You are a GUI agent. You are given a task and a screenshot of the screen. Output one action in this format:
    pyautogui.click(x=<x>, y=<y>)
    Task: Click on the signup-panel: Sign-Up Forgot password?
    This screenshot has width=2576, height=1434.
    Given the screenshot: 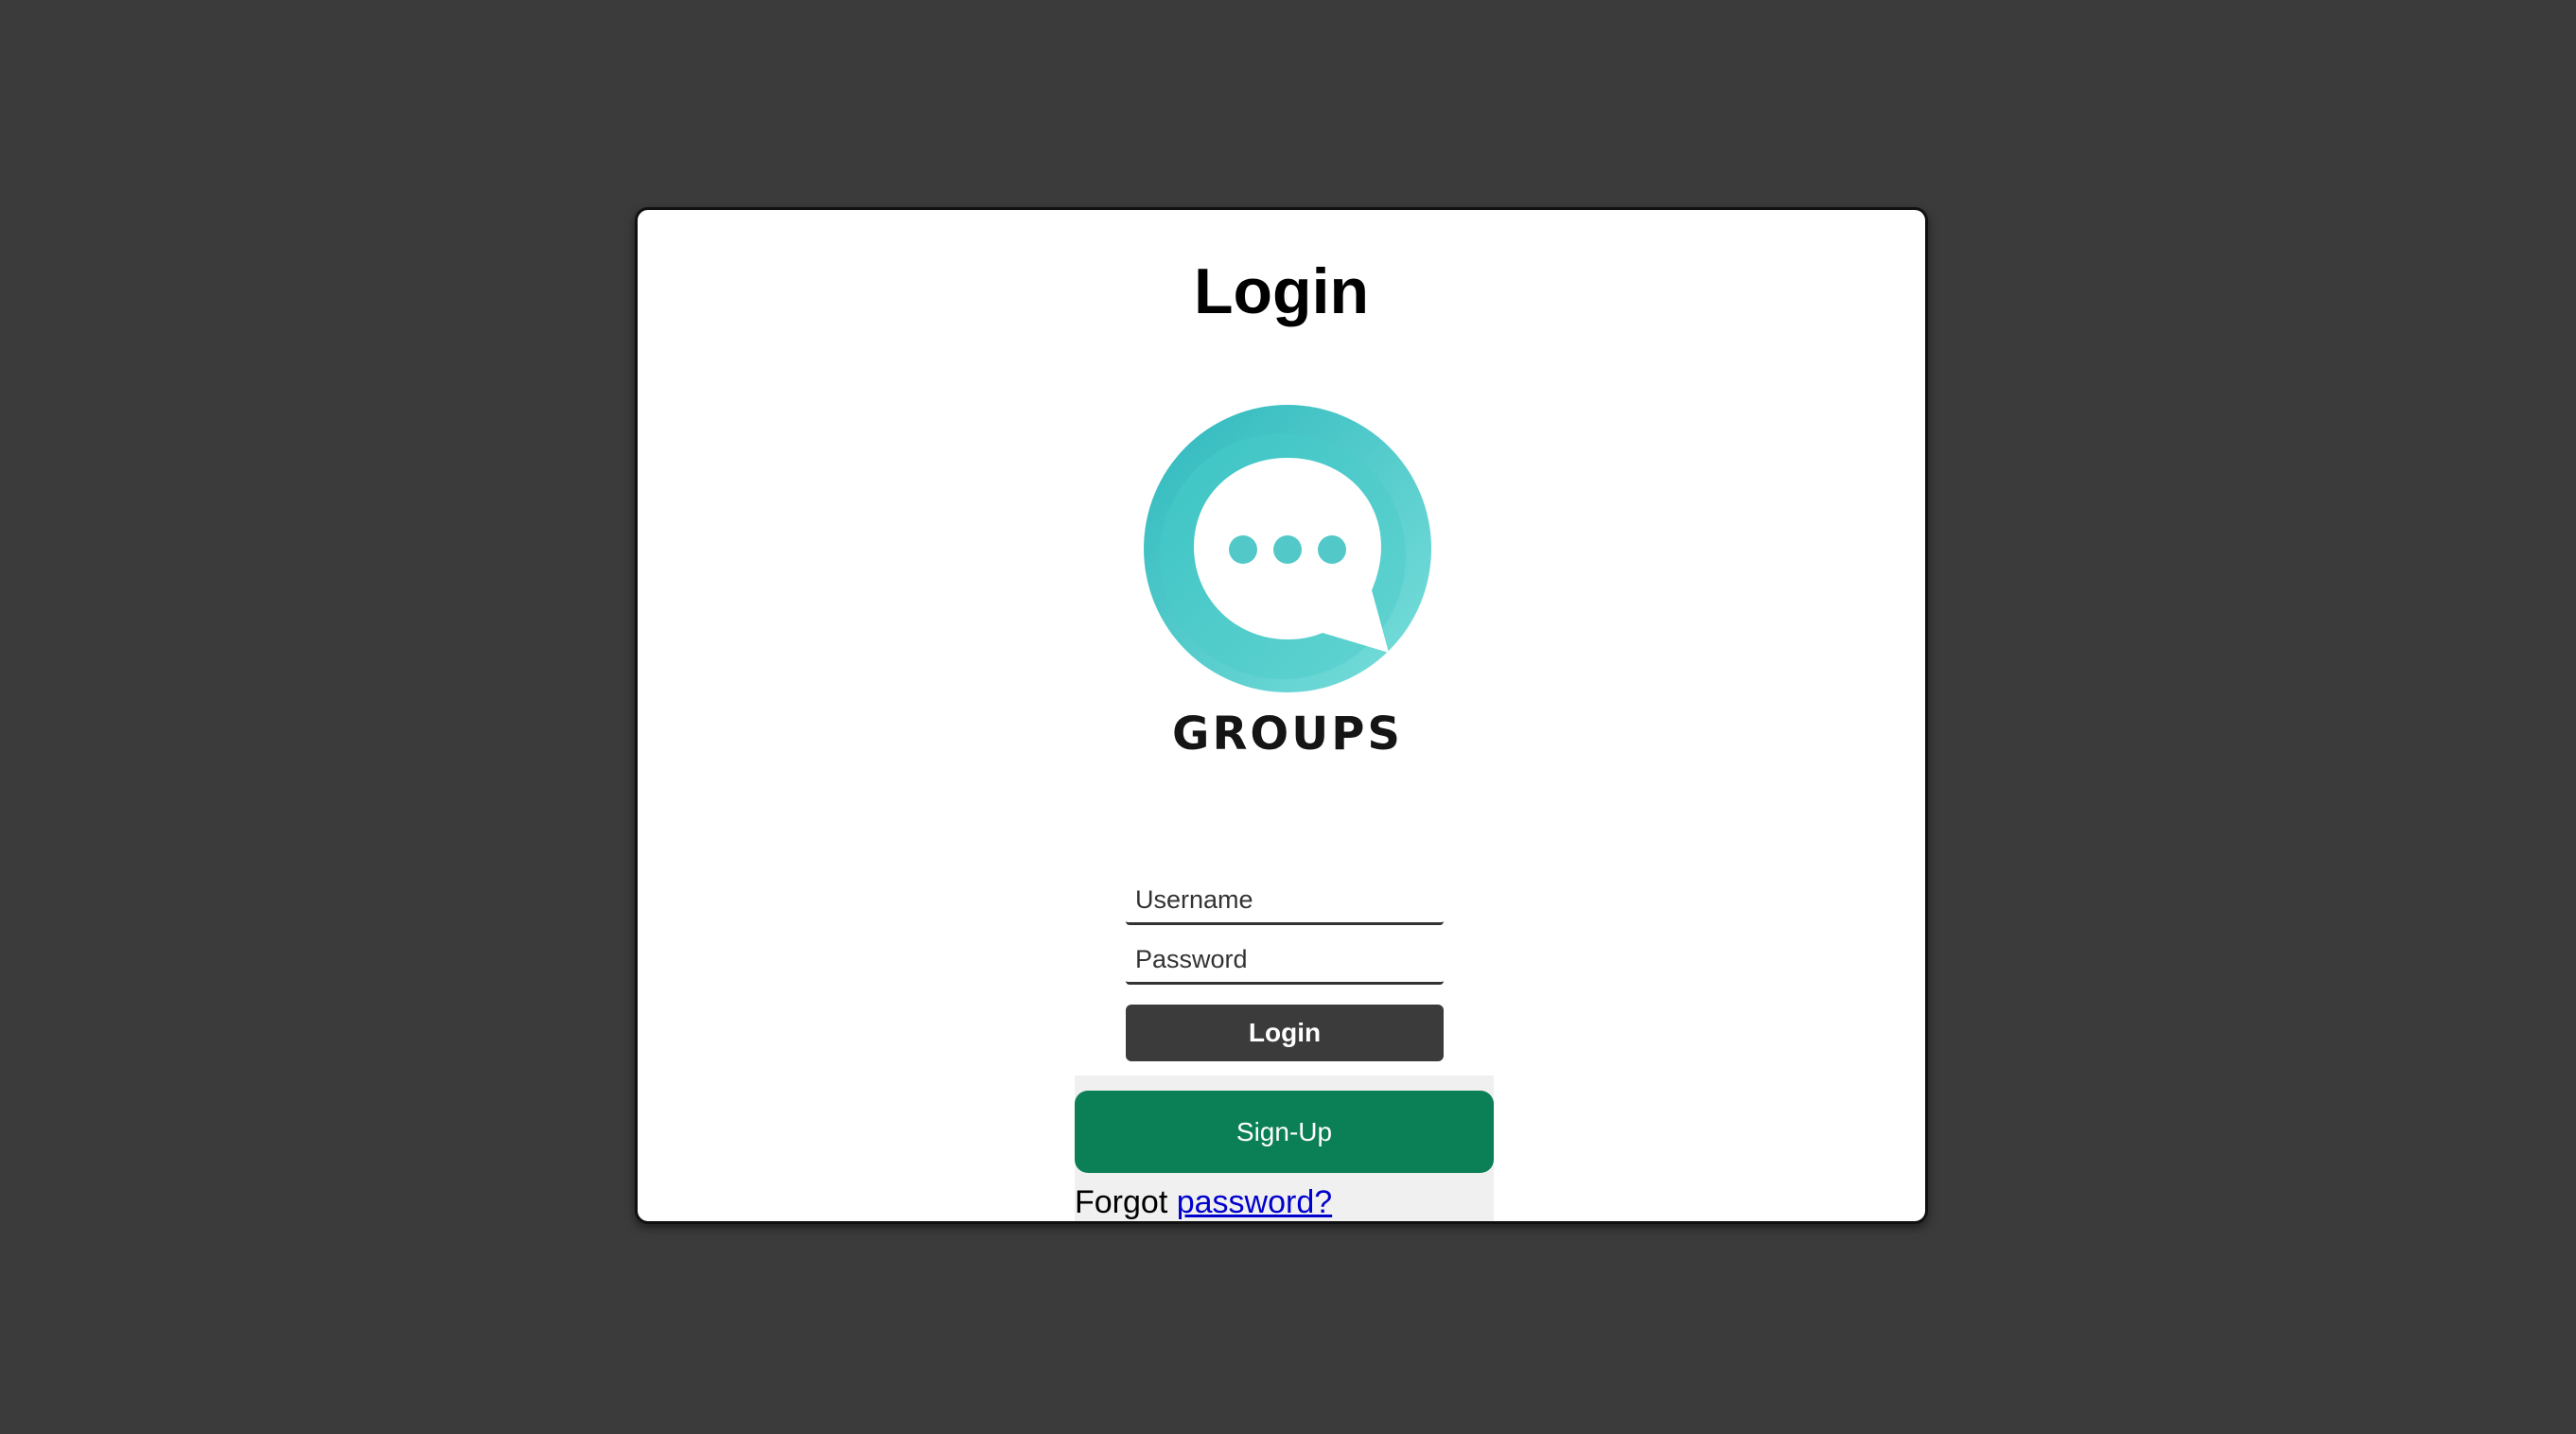 What is the action you would take?
    pyautogui.click(x=1284, y=1148)
    